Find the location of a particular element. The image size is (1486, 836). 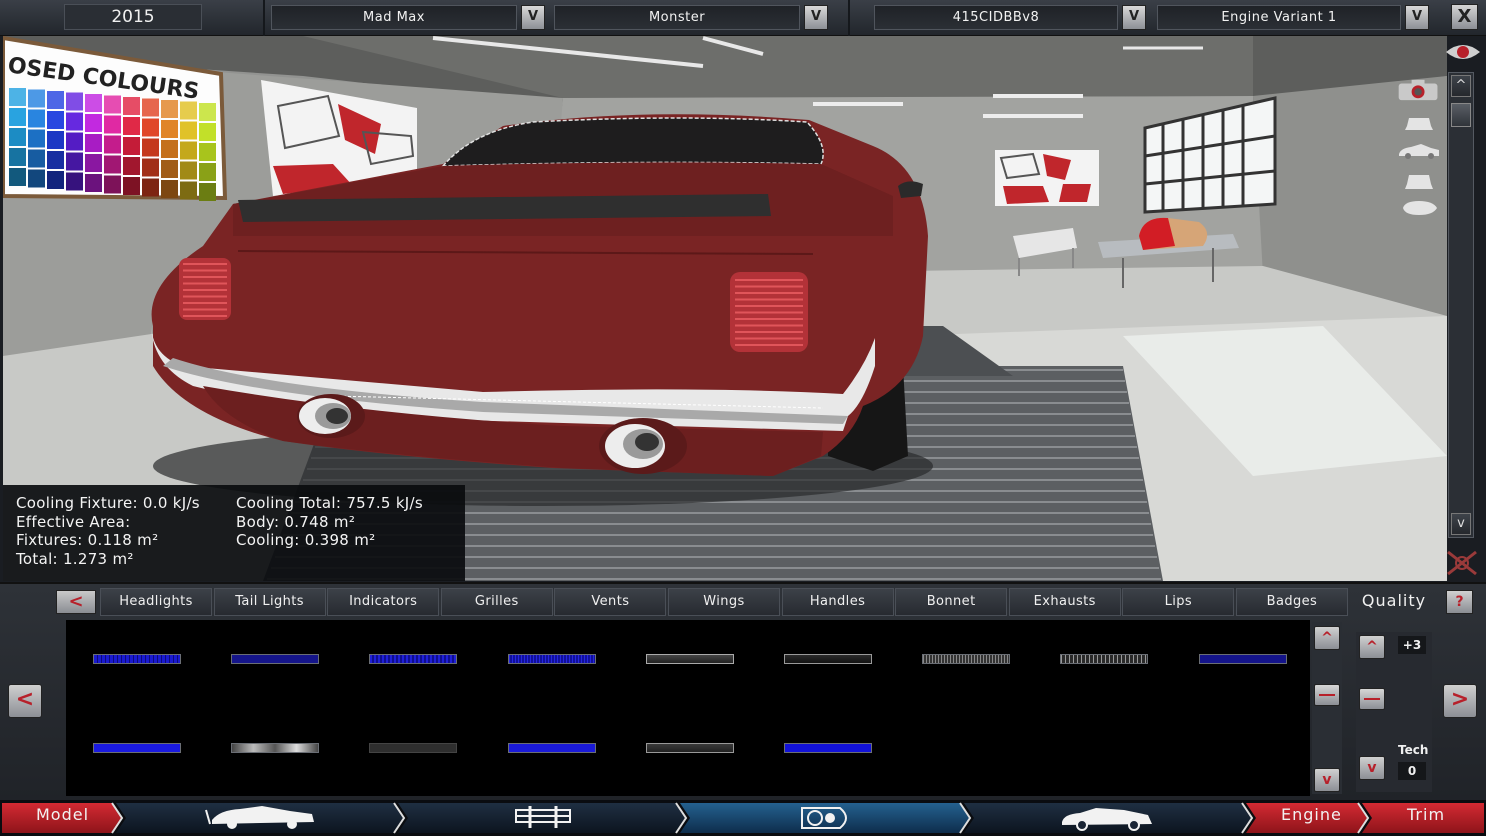

cooling-fixture-stat: Cooling Fixture: 0.0 kJ/s is located at coordinates (108, 503).